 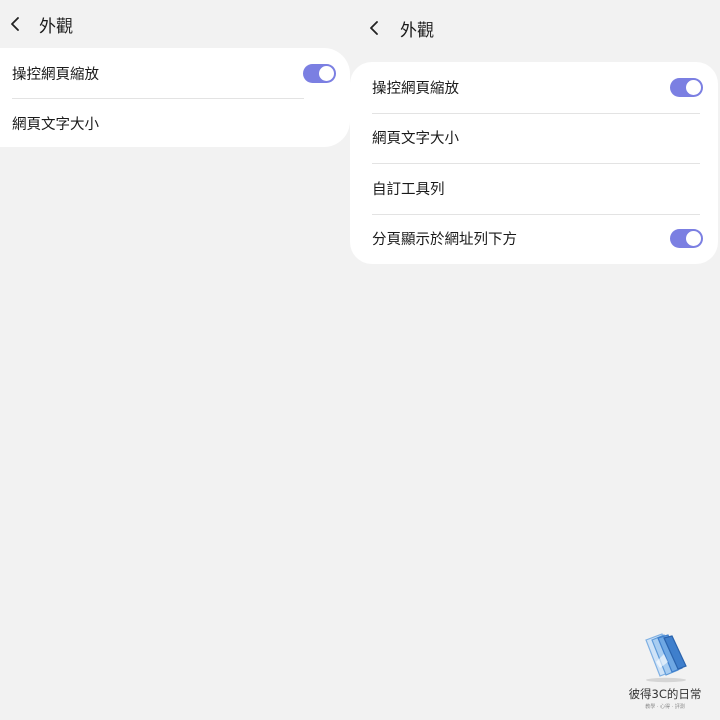 I want to click on setting-label: 分頁顯示於網址列下方, so click(x=444, y=240).